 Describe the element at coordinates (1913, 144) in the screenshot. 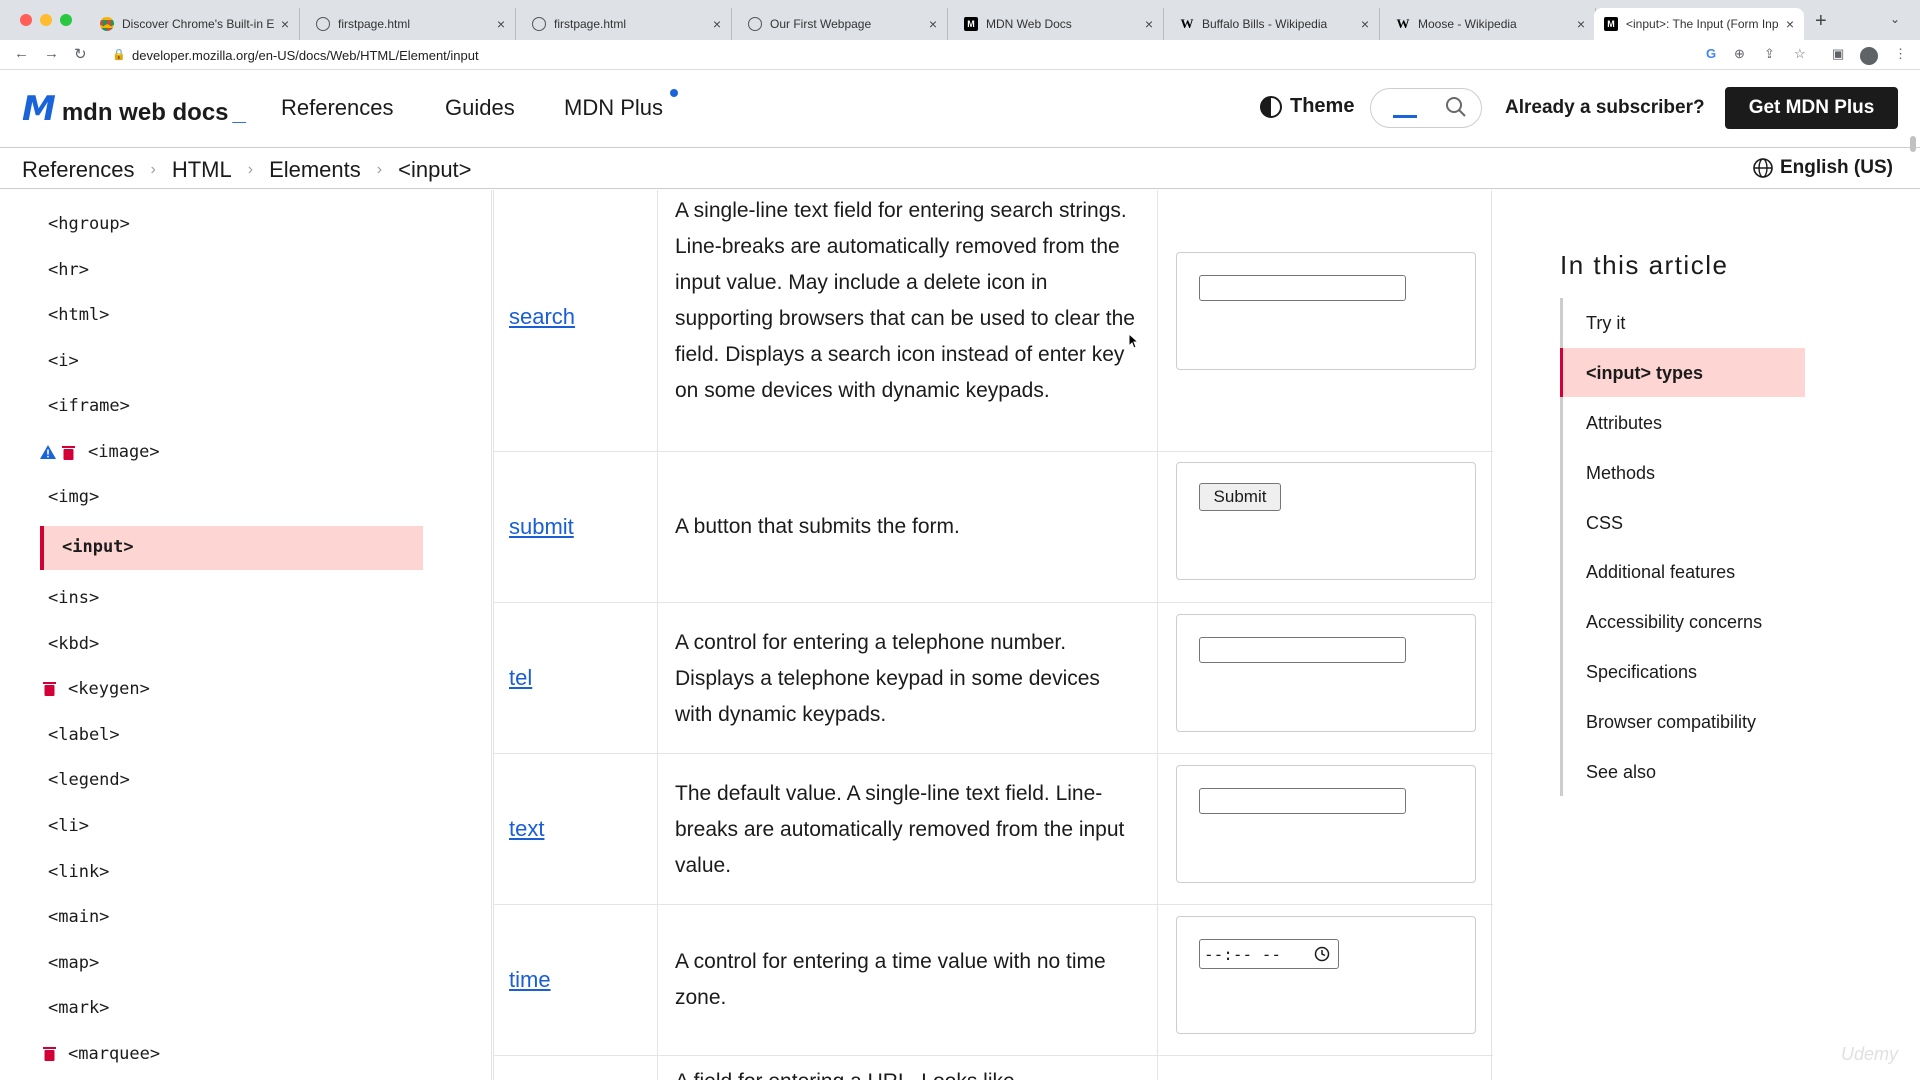

I see `page-scrollbar` at that location.